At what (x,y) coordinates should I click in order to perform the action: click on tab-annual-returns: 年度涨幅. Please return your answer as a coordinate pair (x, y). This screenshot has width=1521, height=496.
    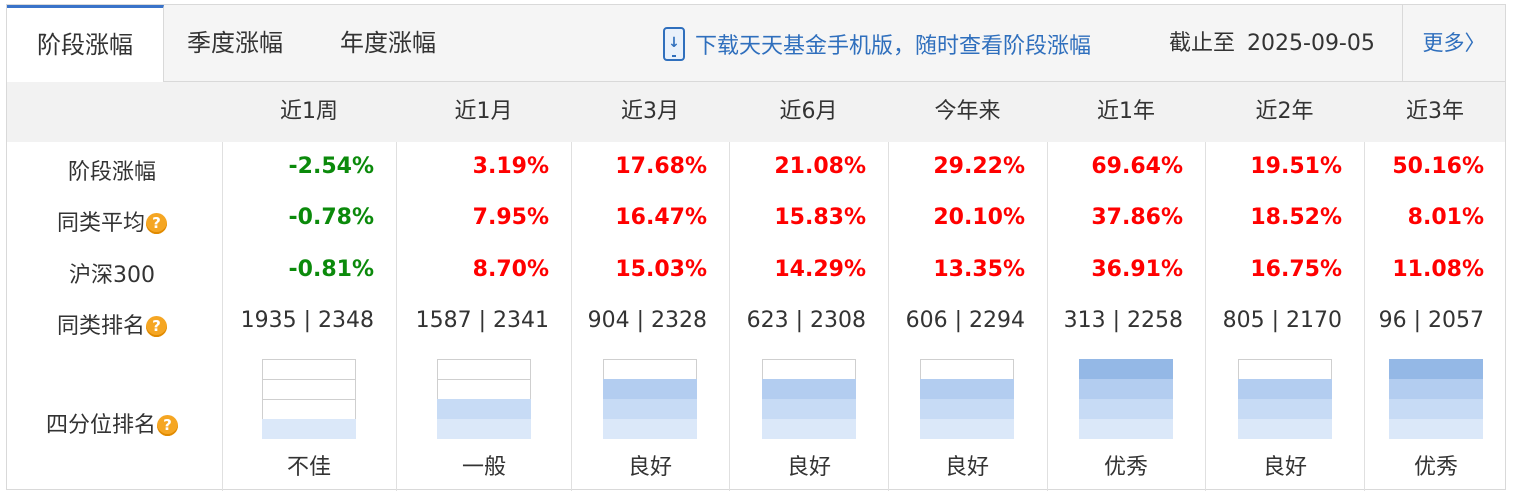
    Looking at the image, I should click on (388, 43).